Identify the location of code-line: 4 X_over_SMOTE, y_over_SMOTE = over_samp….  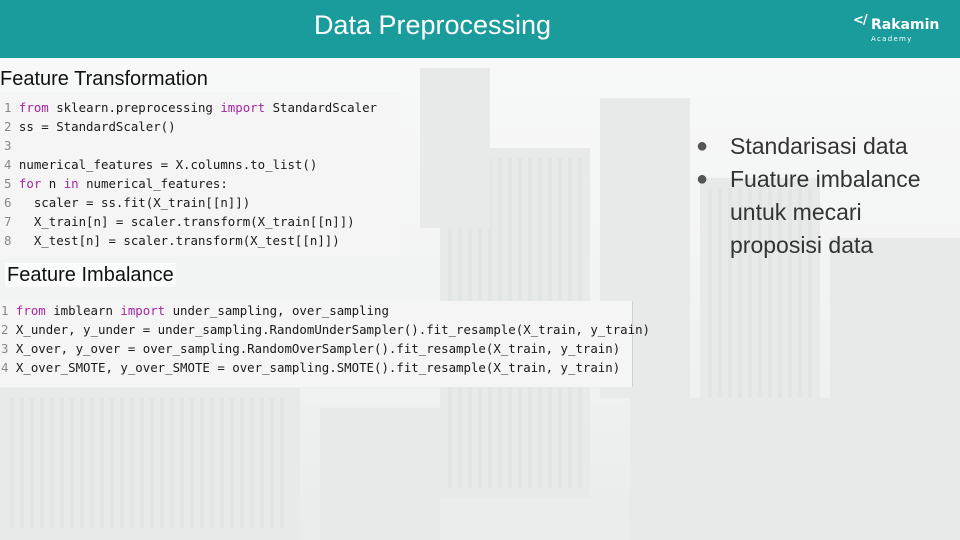
(310, 367).